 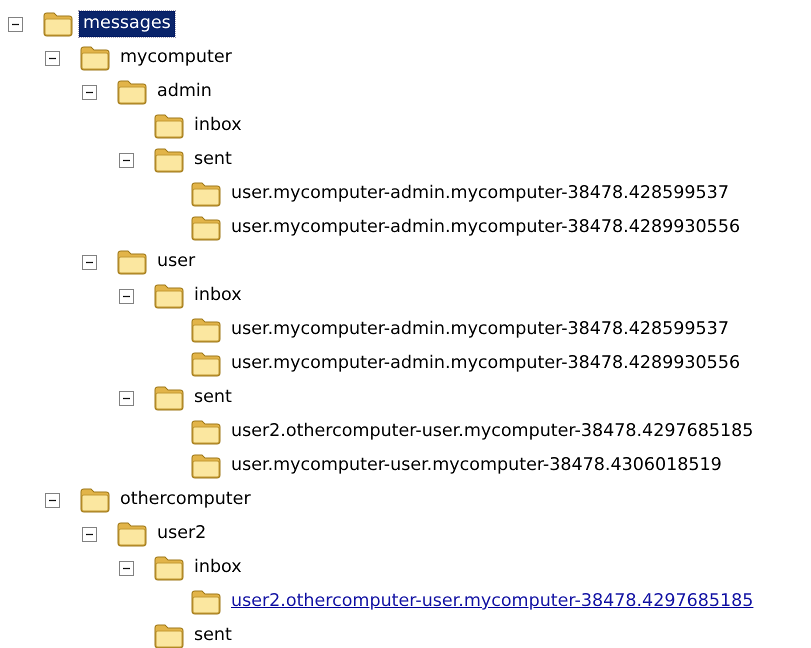 I want to click on tree-item: user2, so click(x=181, y=534).